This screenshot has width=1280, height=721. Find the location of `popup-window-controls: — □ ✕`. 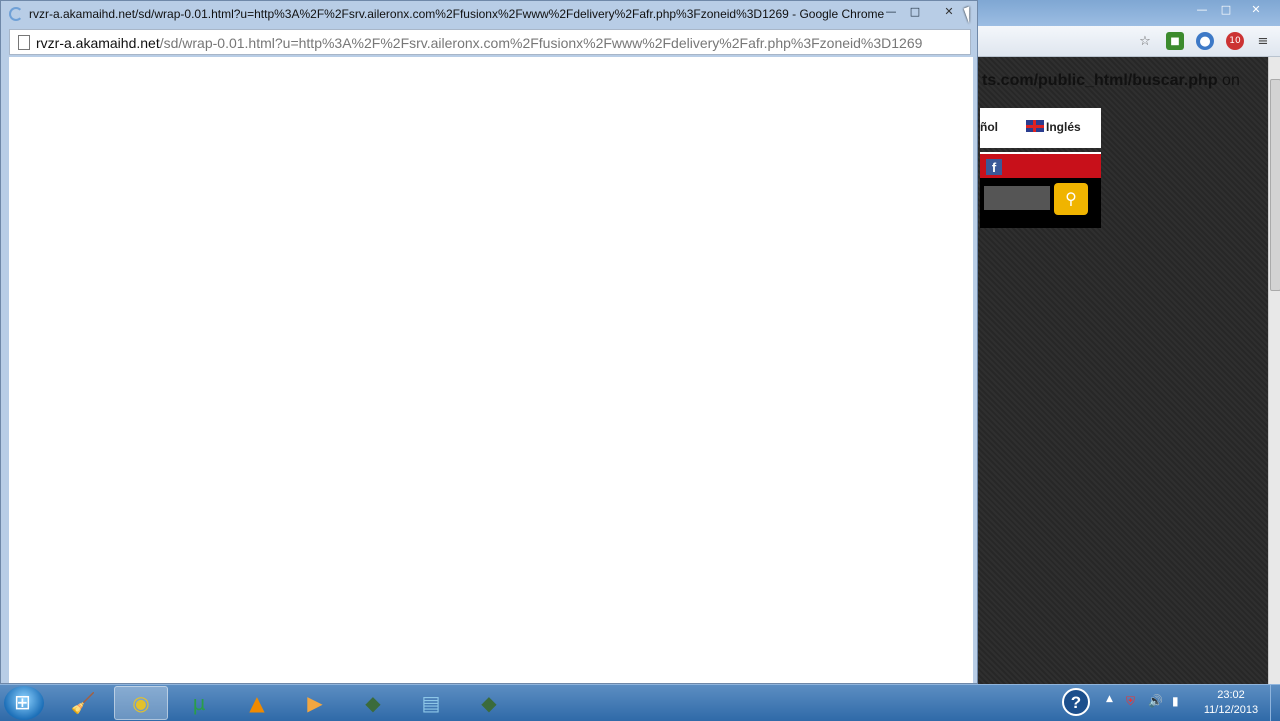

popup-window-controls: — □ ✕ is located at coordinates (925, 11).